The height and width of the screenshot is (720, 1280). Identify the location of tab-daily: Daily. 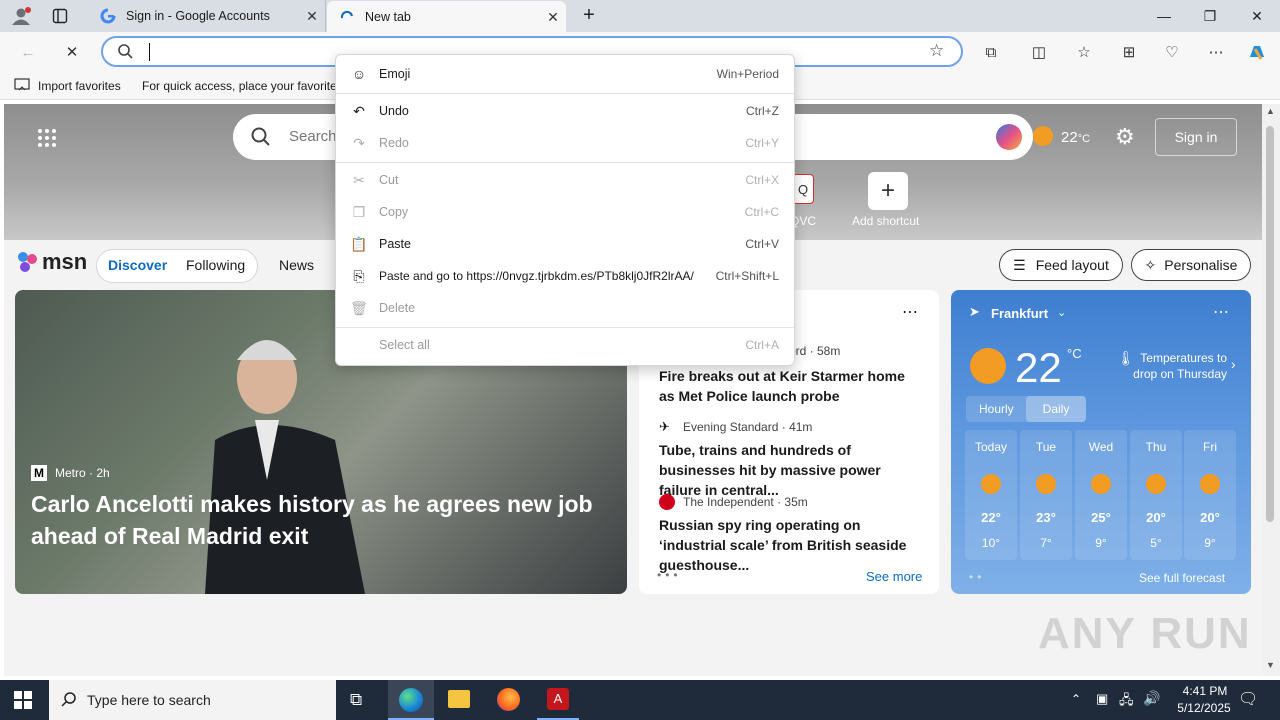
(1056, 409).